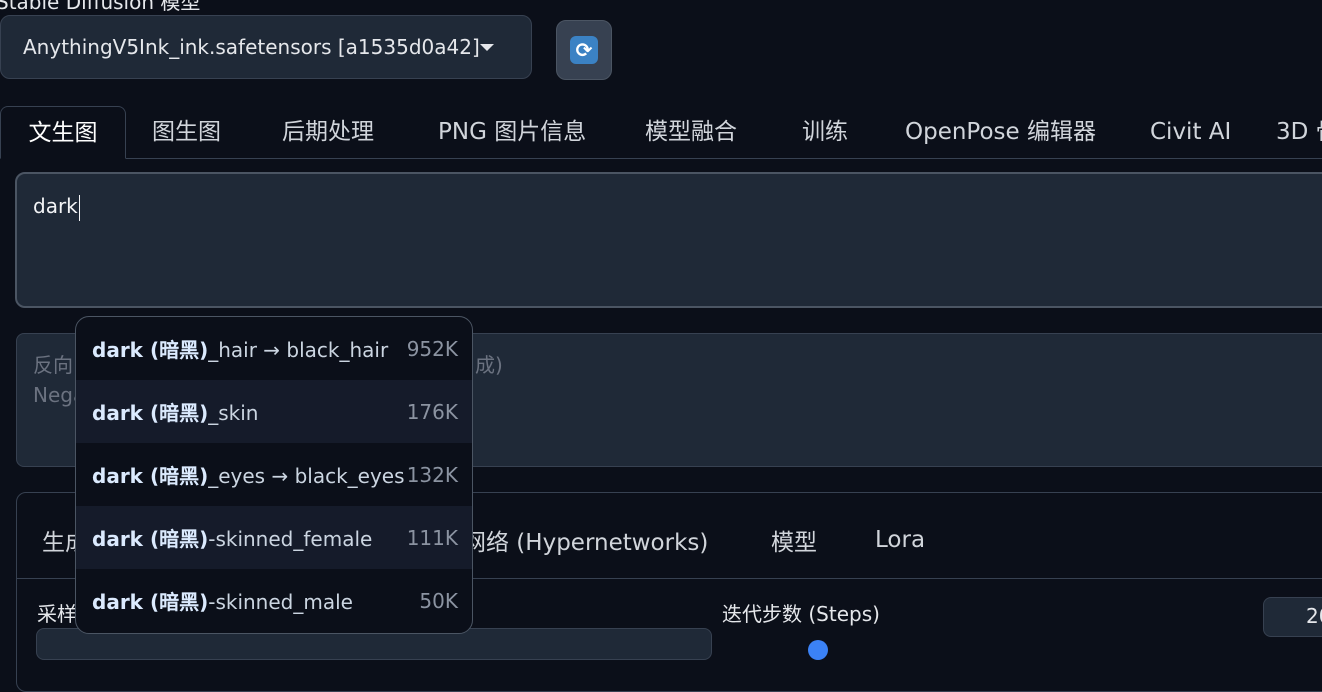 The height and width of the screenshot is (692, 1322). What do you see at coordinates (53, 365) in the screenshot?
I see `negative-placeholder-start: 反向` at bounding box center [53, 365].